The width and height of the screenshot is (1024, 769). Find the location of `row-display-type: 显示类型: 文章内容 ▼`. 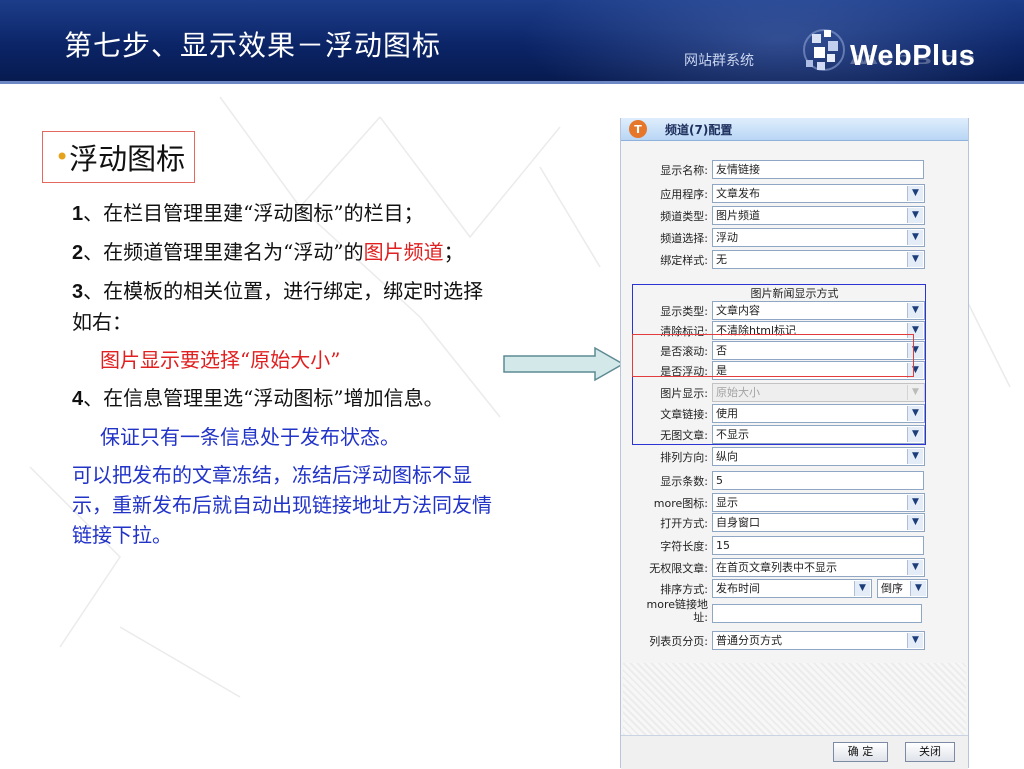

row-display-type: 显示类型: 文章内容 ▼ is located at coordinates (794, 311).